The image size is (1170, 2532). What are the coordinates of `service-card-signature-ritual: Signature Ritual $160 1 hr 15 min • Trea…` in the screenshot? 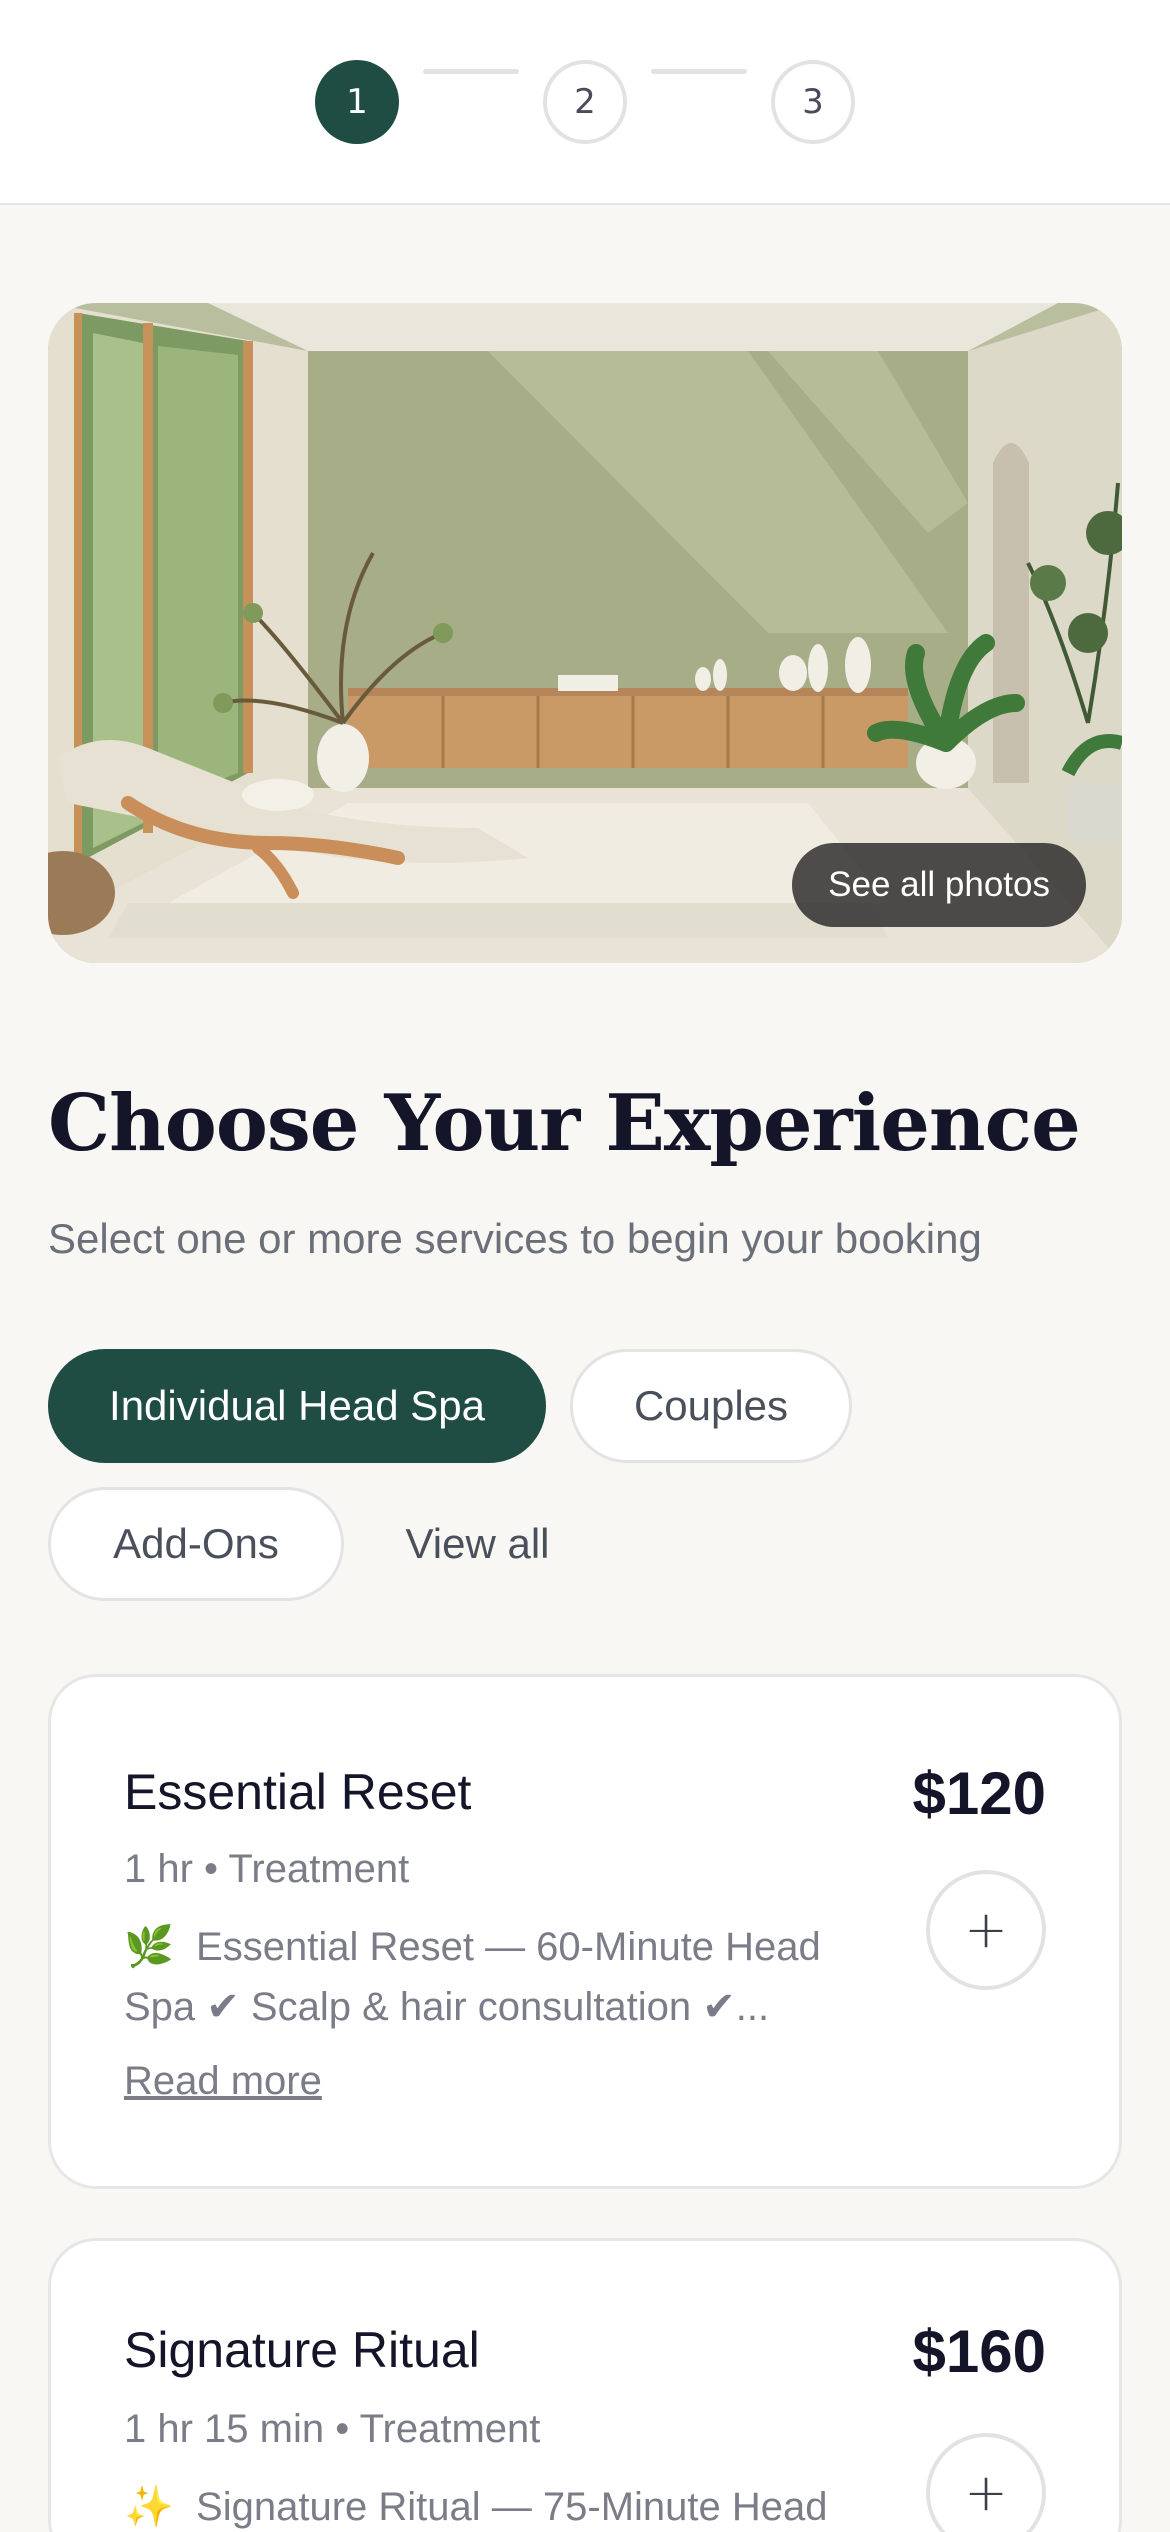 It's located at (585, 2385).